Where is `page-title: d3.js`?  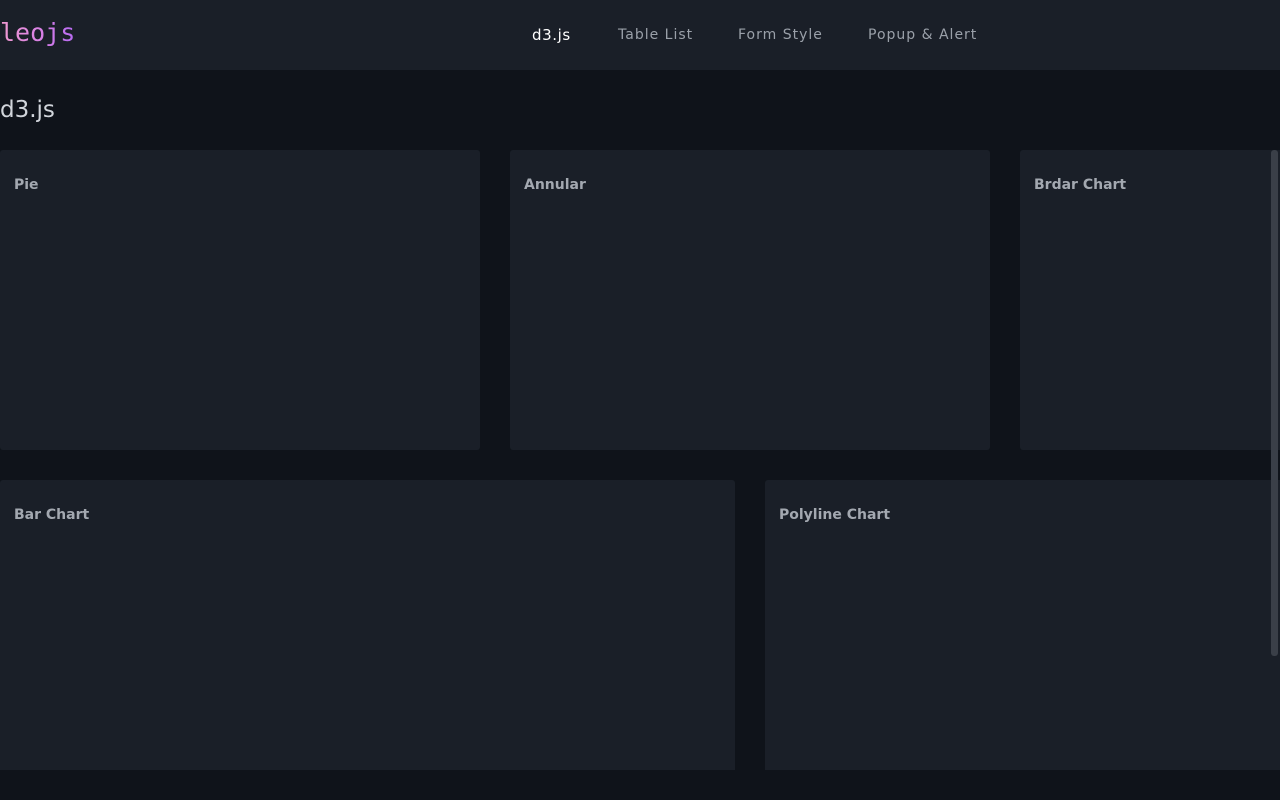 page-title: d3.js is located at coordinates (27, 110).